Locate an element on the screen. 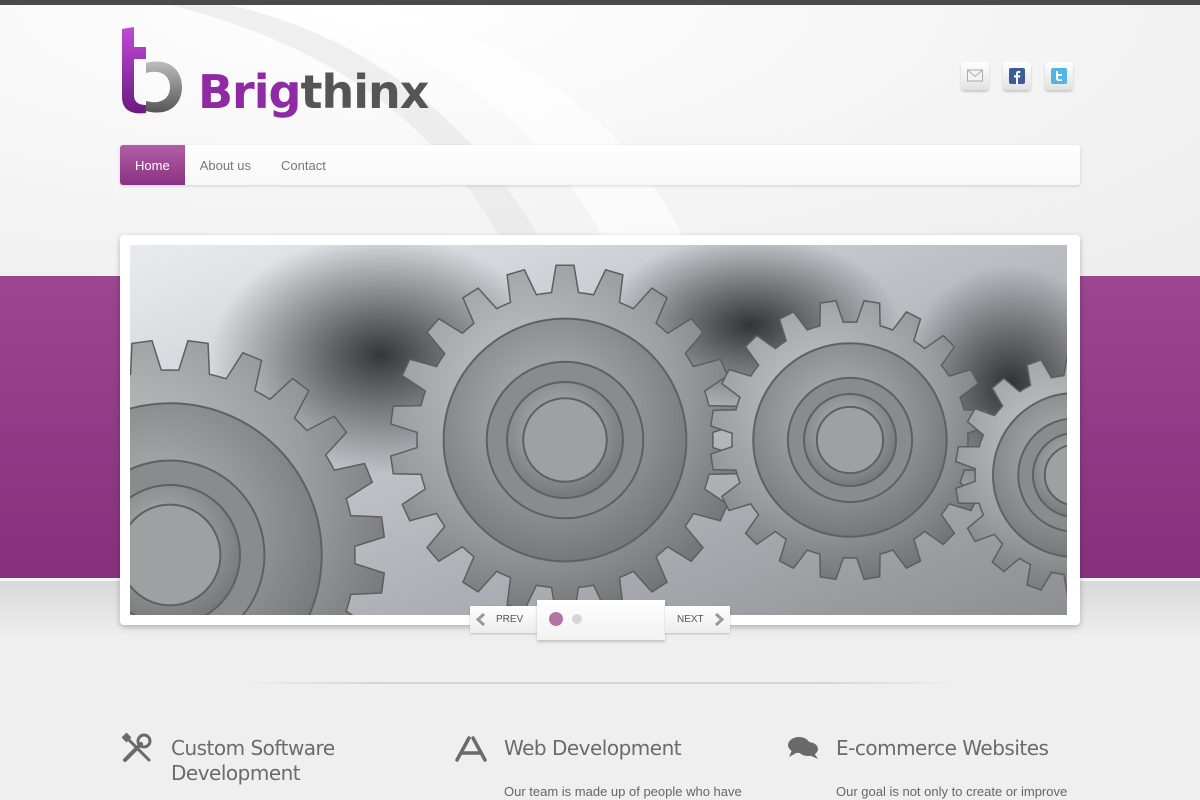  feature-title-line2: Development is located at coordinates (236, 773).